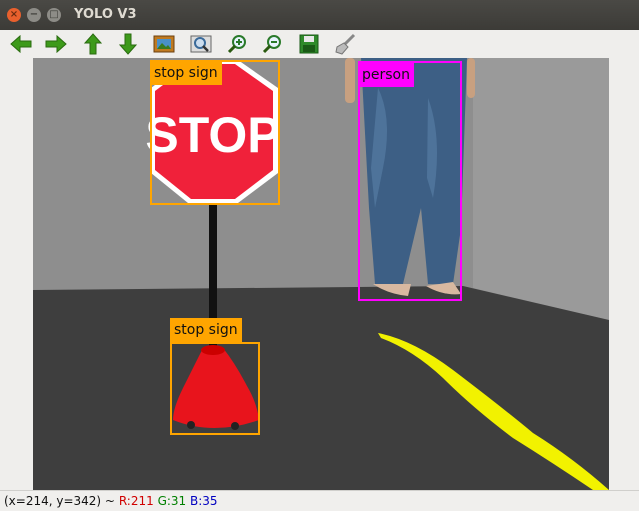 This screenshot has width=639, height=511. Describe the element at coordinates (34, 15) in the screenshot. I see `minimize-window-button: −` at that location.